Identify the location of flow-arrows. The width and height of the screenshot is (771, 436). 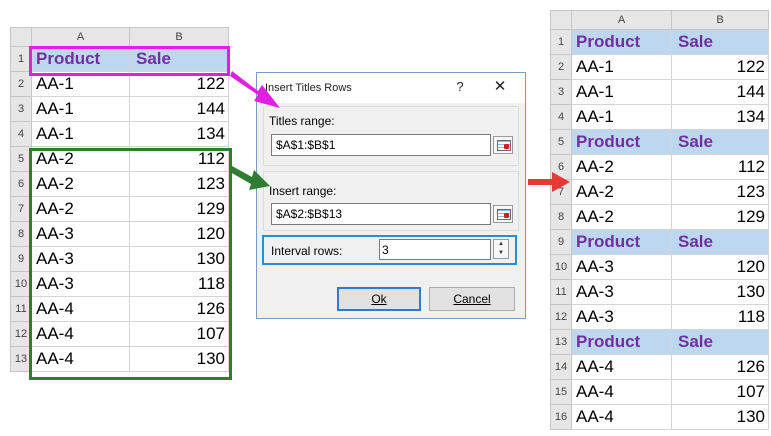
(400, 131).